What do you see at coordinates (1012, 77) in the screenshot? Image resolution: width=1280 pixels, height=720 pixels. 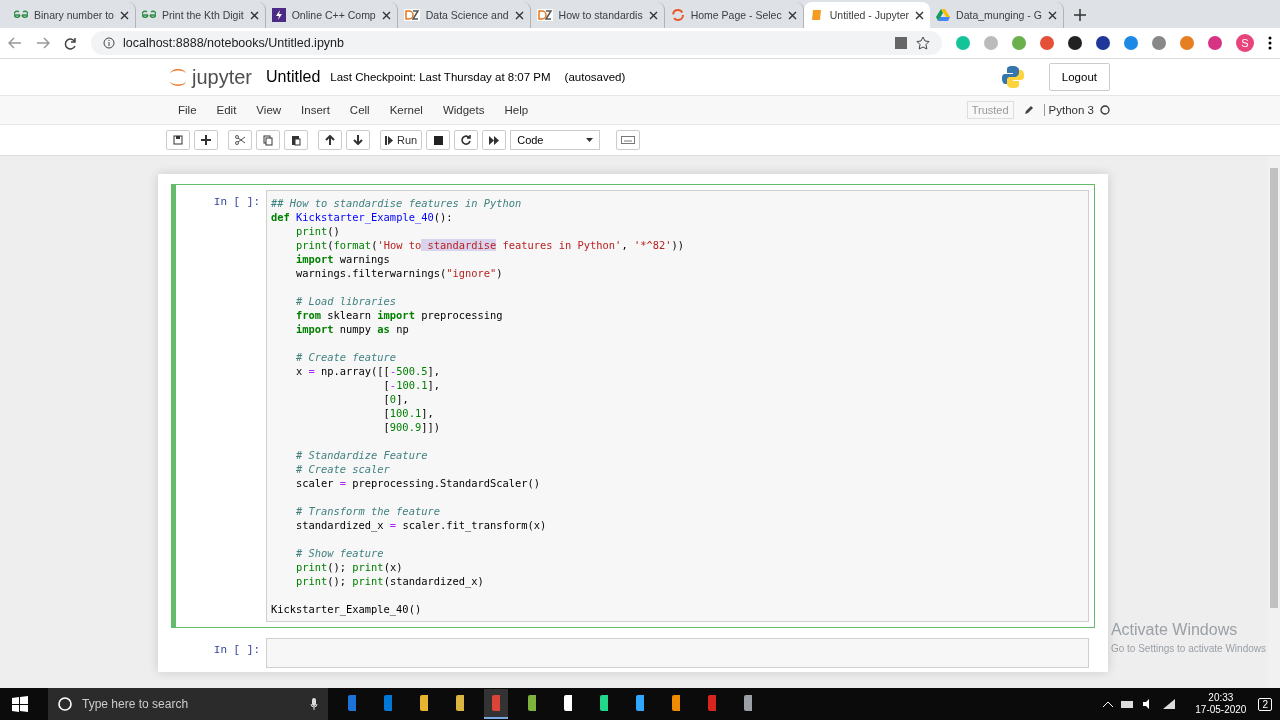 I see `python-logo-icon` at bounding box center [1012, 77].